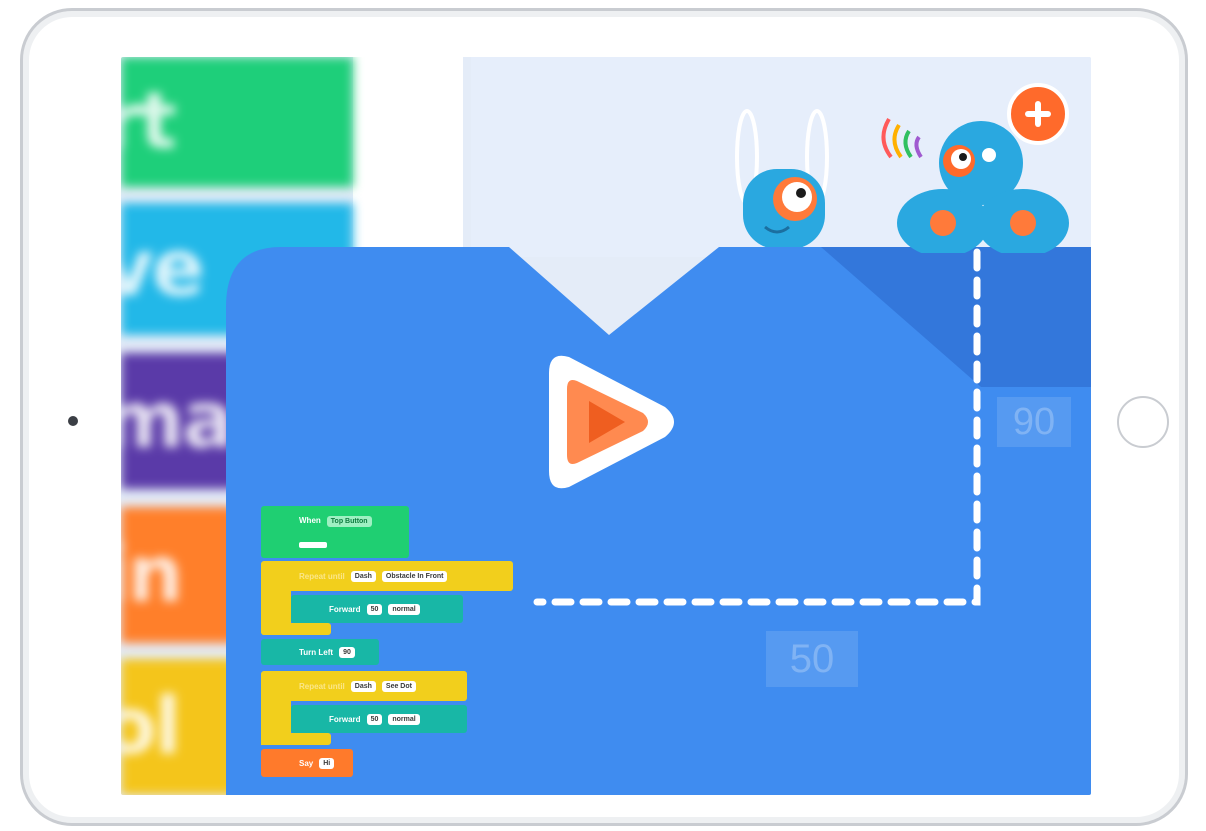 The width and height of the screenshot is (1206, 831). I want to click on distance-label: 50, so click(812, 659).